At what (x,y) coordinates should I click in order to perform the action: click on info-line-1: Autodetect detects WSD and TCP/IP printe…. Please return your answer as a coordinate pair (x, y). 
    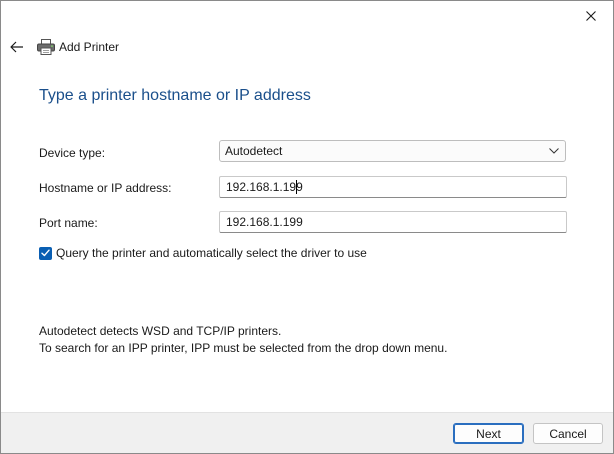
    Looking at the image, I should click on (160, 331).